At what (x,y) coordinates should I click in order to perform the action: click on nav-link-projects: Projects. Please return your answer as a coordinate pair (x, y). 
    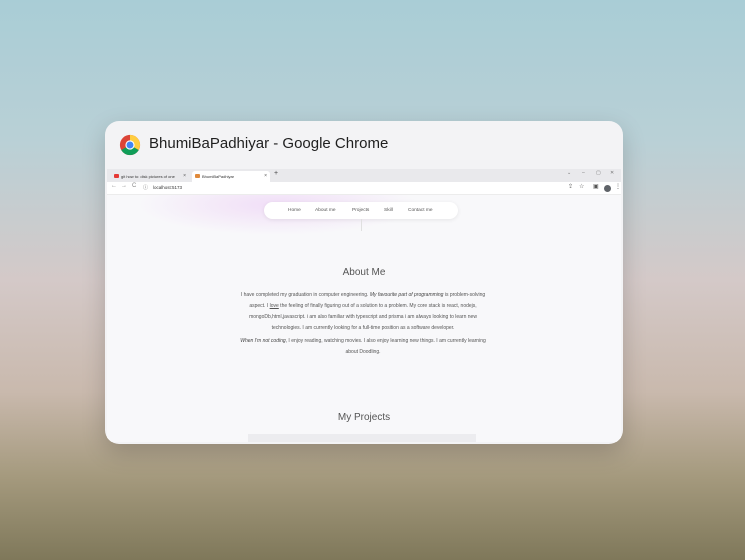
    Looking at the image, I should click on (360, 210).